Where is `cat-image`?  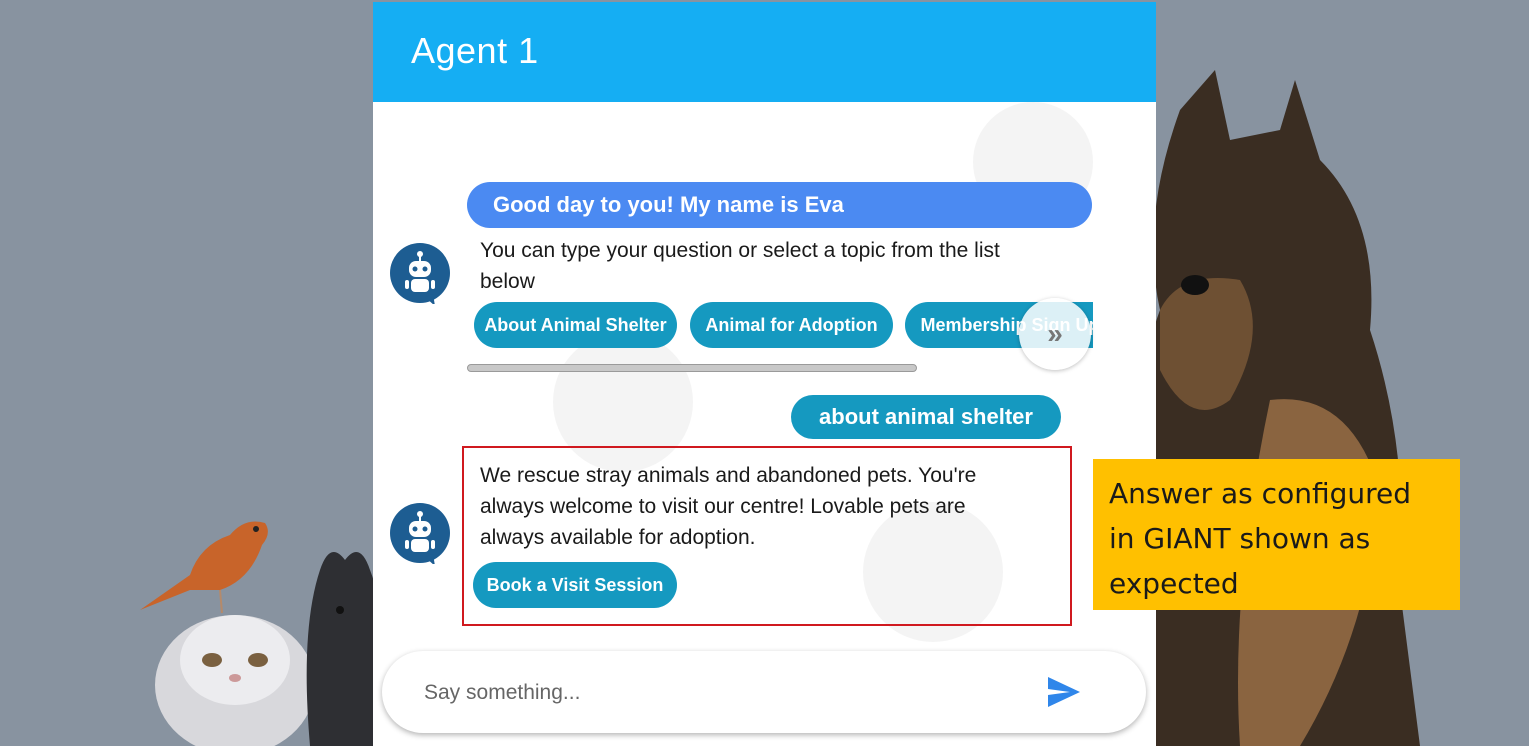 cat-image is located at coordinates (235, 680).